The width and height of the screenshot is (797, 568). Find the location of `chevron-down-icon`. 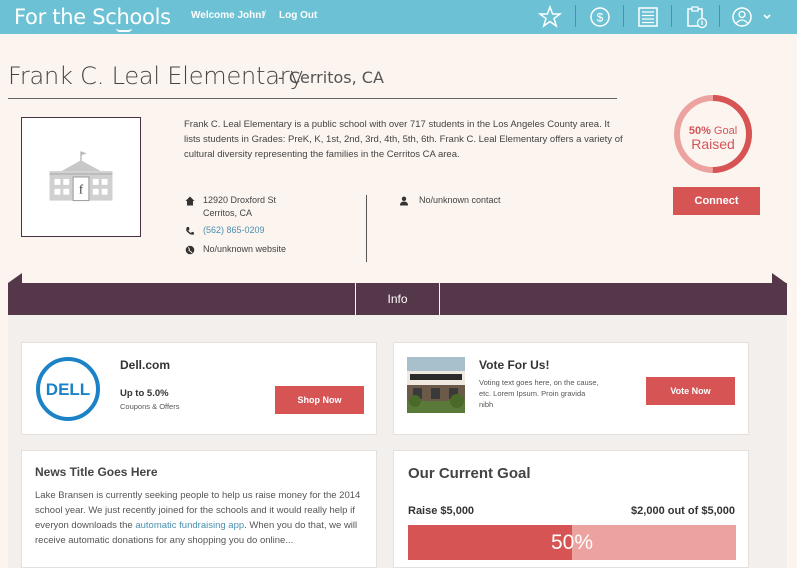

chevron-down-icon is located at coordinates (767, 17).